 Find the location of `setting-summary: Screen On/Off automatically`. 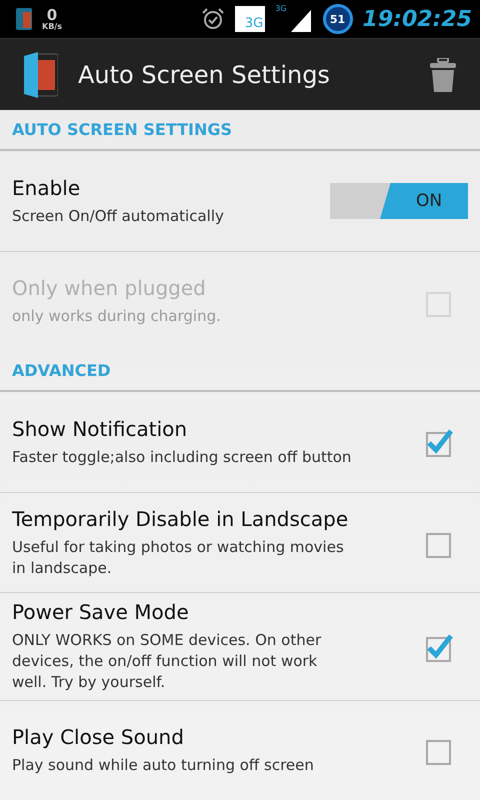

setting-summary: Screen On/Off automatically is located at coordinates (118, 216).